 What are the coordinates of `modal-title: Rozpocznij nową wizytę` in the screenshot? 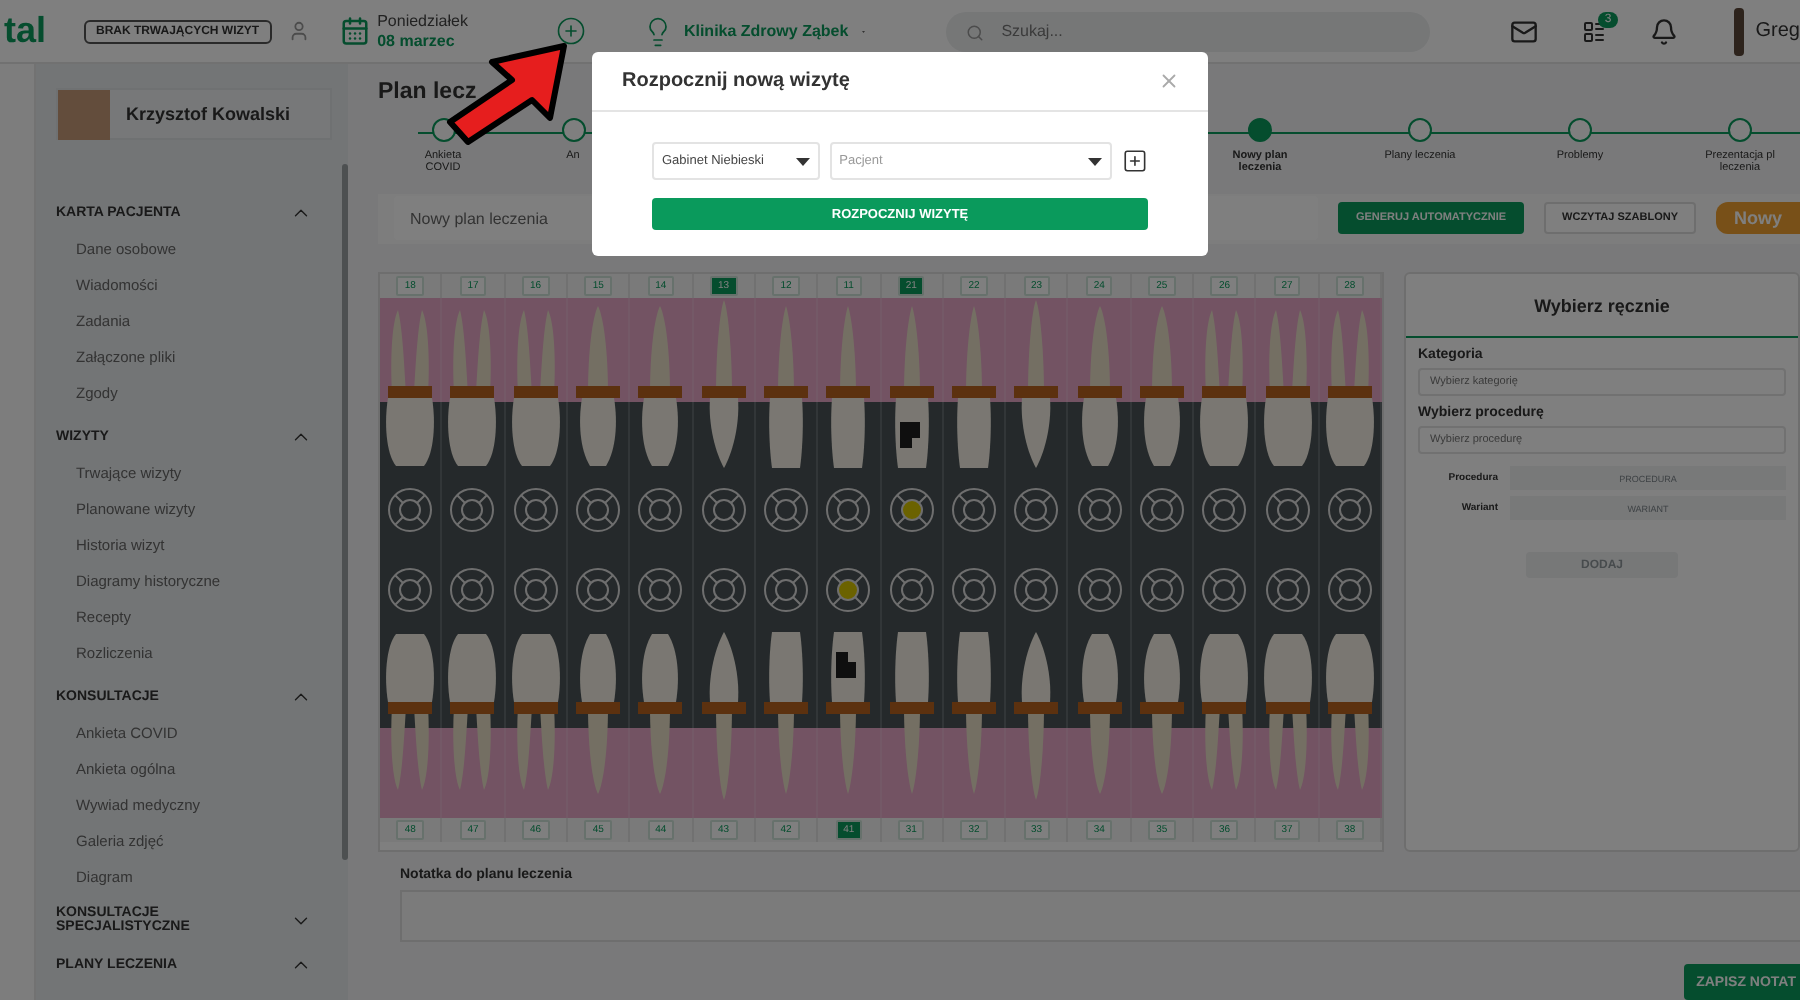 It's located at (736, 81).